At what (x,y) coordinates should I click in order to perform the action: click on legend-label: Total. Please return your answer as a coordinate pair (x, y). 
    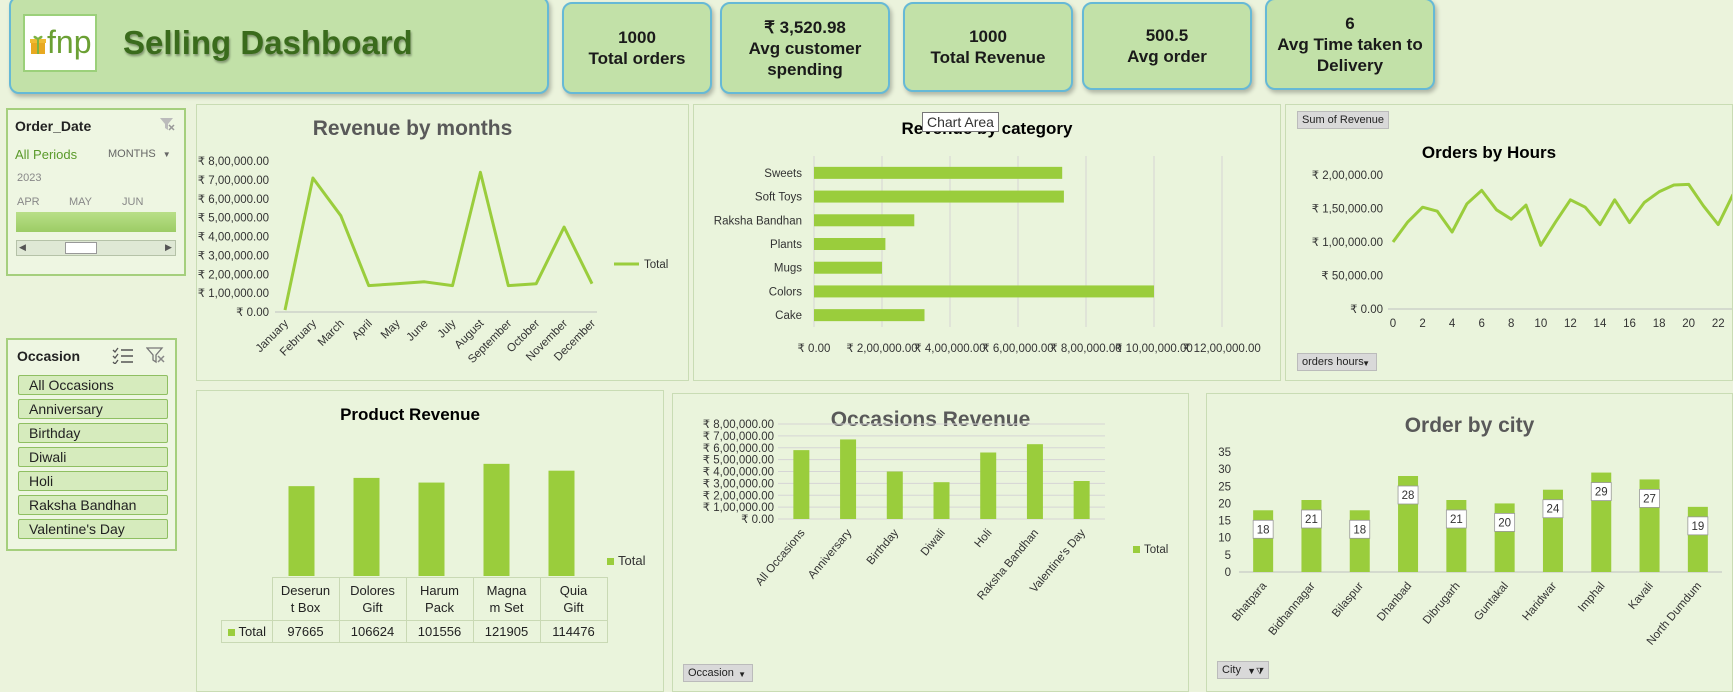
    Looking at the image, I should click on (656, 265).